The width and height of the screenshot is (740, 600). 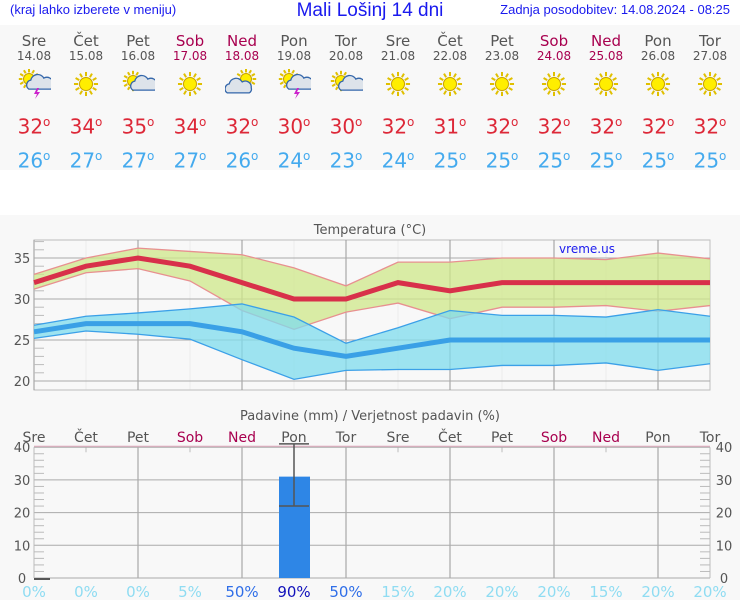 I want to click on day-date: 21.08, so click(x=398, y=56).